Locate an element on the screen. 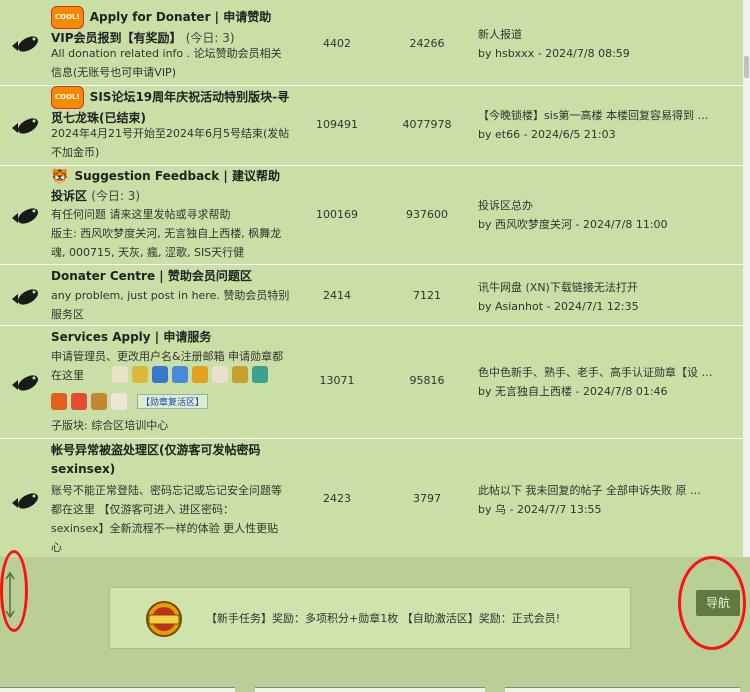  post-count: 95816 is located at coordinates (427, 380).